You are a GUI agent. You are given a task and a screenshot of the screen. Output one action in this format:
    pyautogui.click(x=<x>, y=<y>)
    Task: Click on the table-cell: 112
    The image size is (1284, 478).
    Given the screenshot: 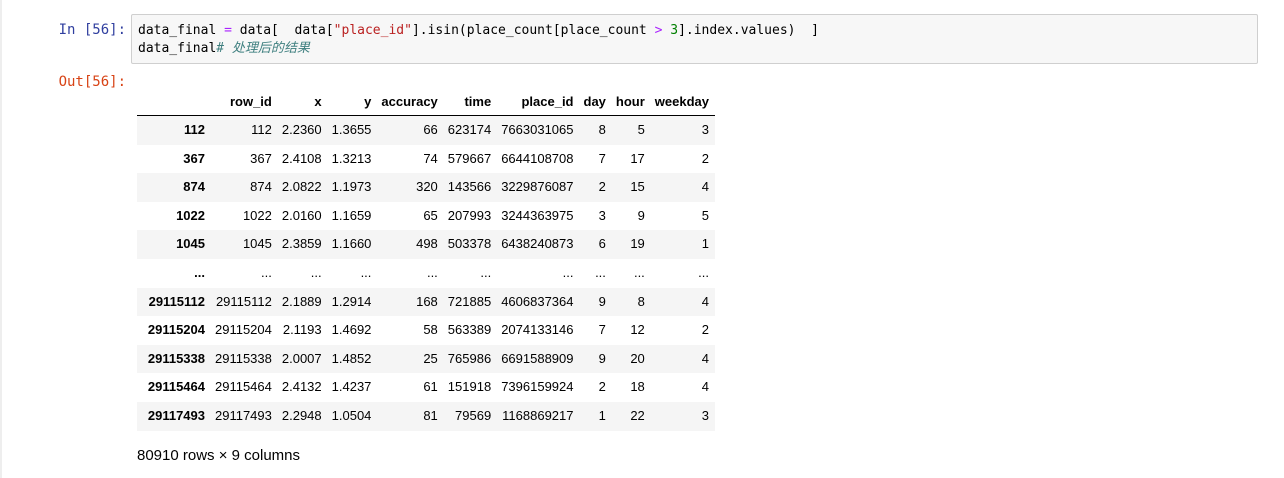 What is the action you would take?
    pyautogui.click(x=261, y=129)
    